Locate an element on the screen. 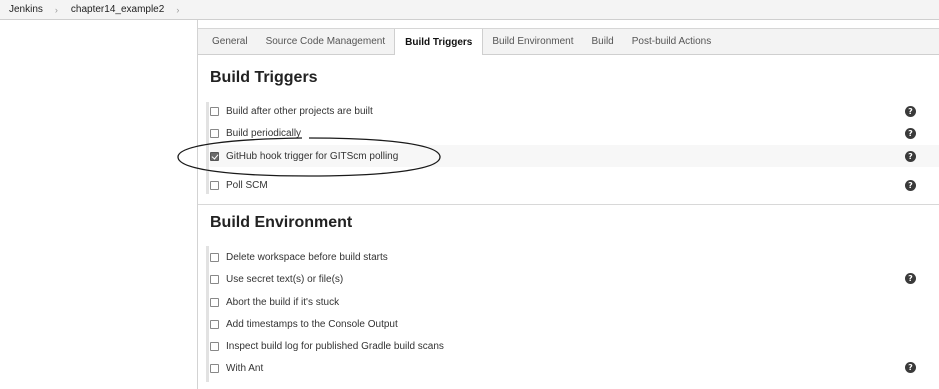 The height and width of the screenshot is (389, 939). option-label: GitHub hook trigger for GITScm polling is located at coordinates (312, 156).